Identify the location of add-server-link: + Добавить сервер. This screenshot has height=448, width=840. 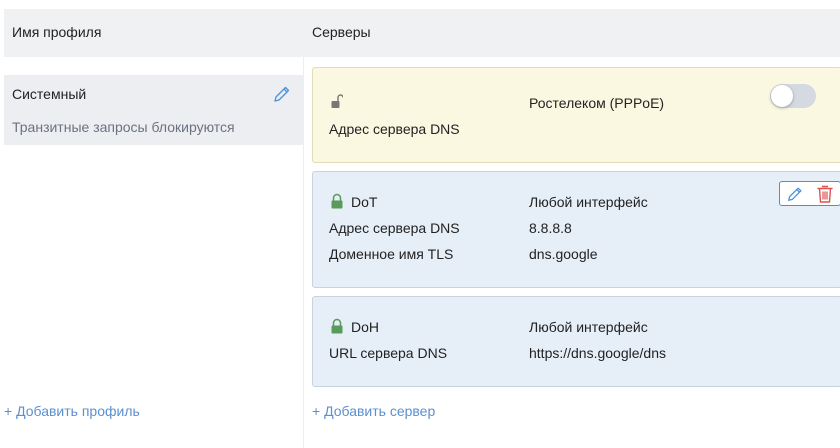
(373, 411).